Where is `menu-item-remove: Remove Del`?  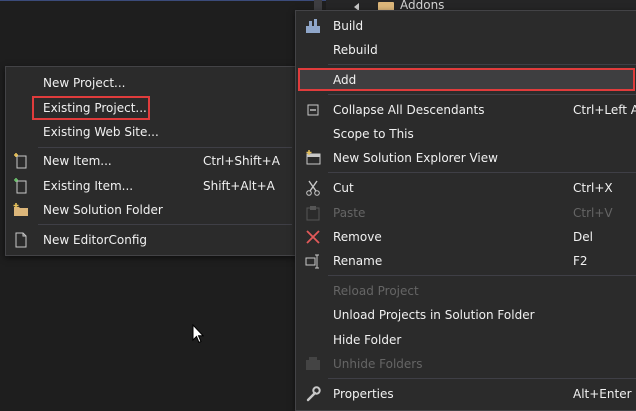
menu-item-remove: Remove Del is located at coordinates (466, 237).